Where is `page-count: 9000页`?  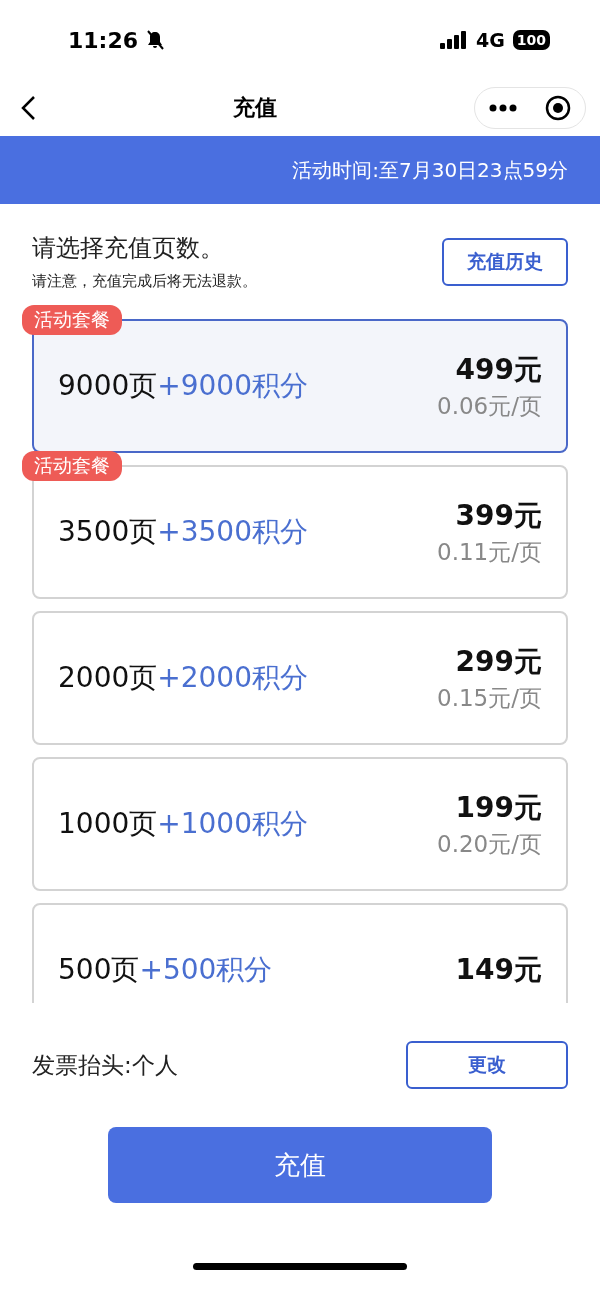 page-count: 9000页 is located at coordinates (108, 386).